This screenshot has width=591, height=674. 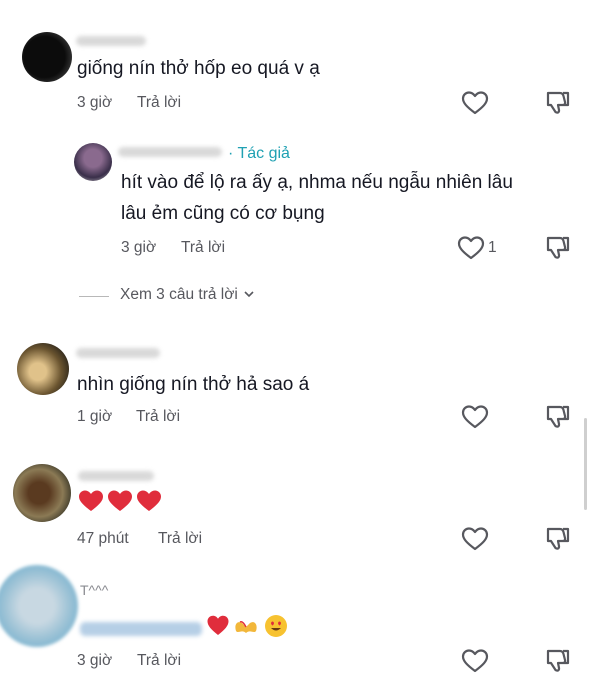 I want to click on view-replies-label: Xem 3 câu trả lời, so click(x=179, y=295).